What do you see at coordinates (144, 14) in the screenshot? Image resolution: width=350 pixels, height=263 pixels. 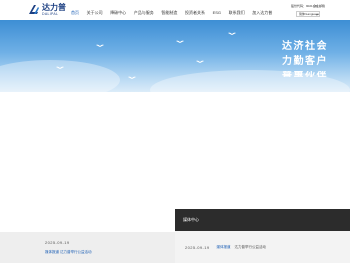 I see `nav-item-products: 产品与服务` at bounding box center [144, 14].